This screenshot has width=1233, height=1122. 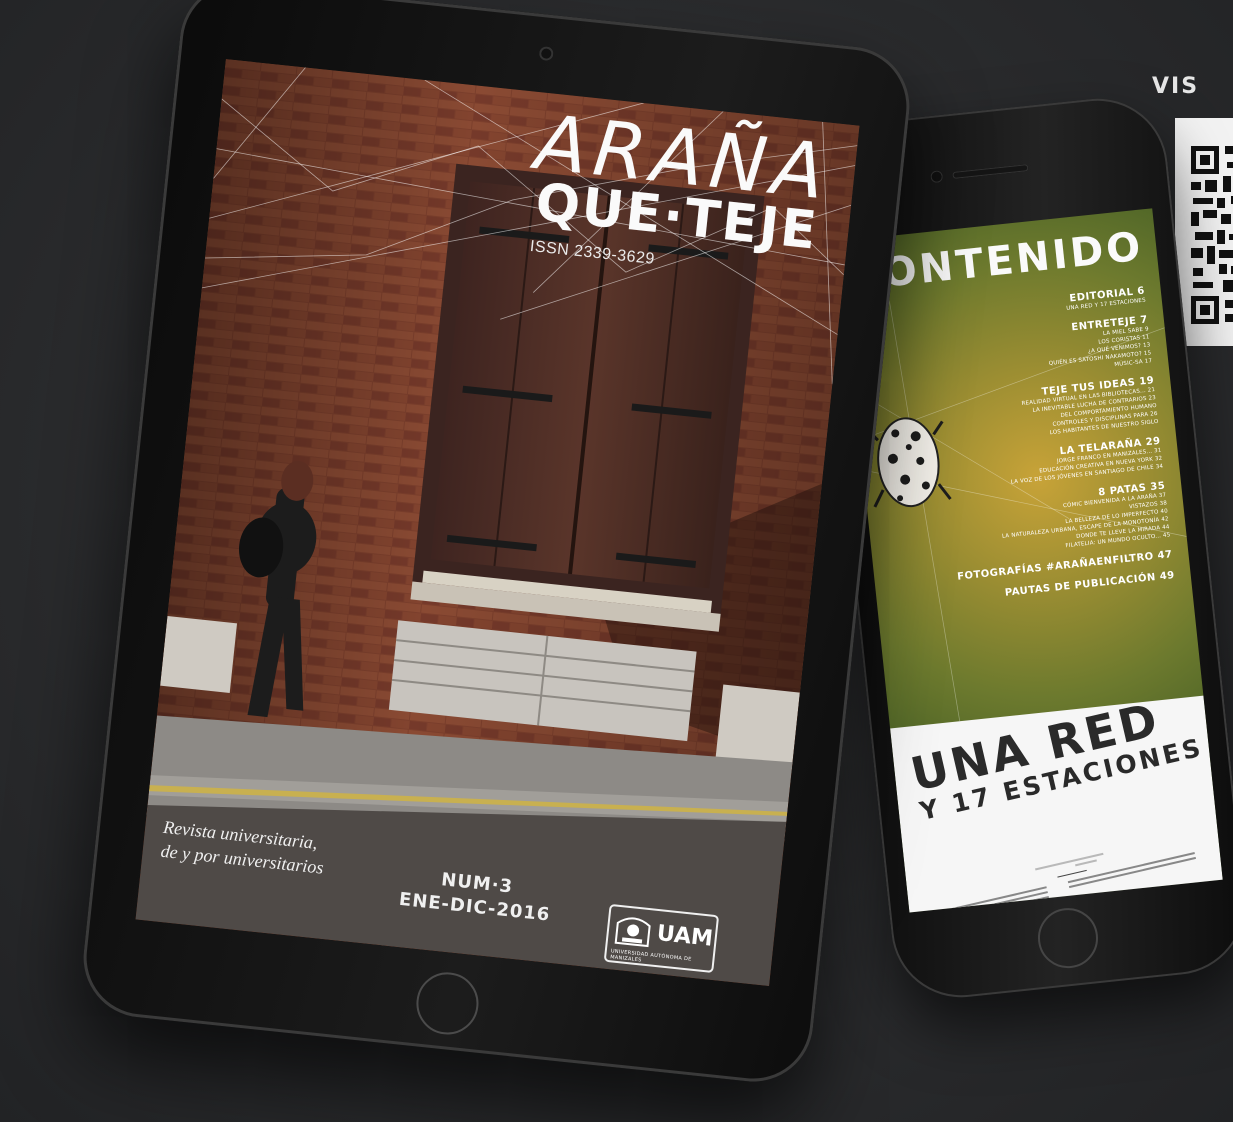 I want to click on uam-logo: UAM UNIVERSIDAD AUTÓNOMA DE MANIZALES, so click(x=661, y=938).